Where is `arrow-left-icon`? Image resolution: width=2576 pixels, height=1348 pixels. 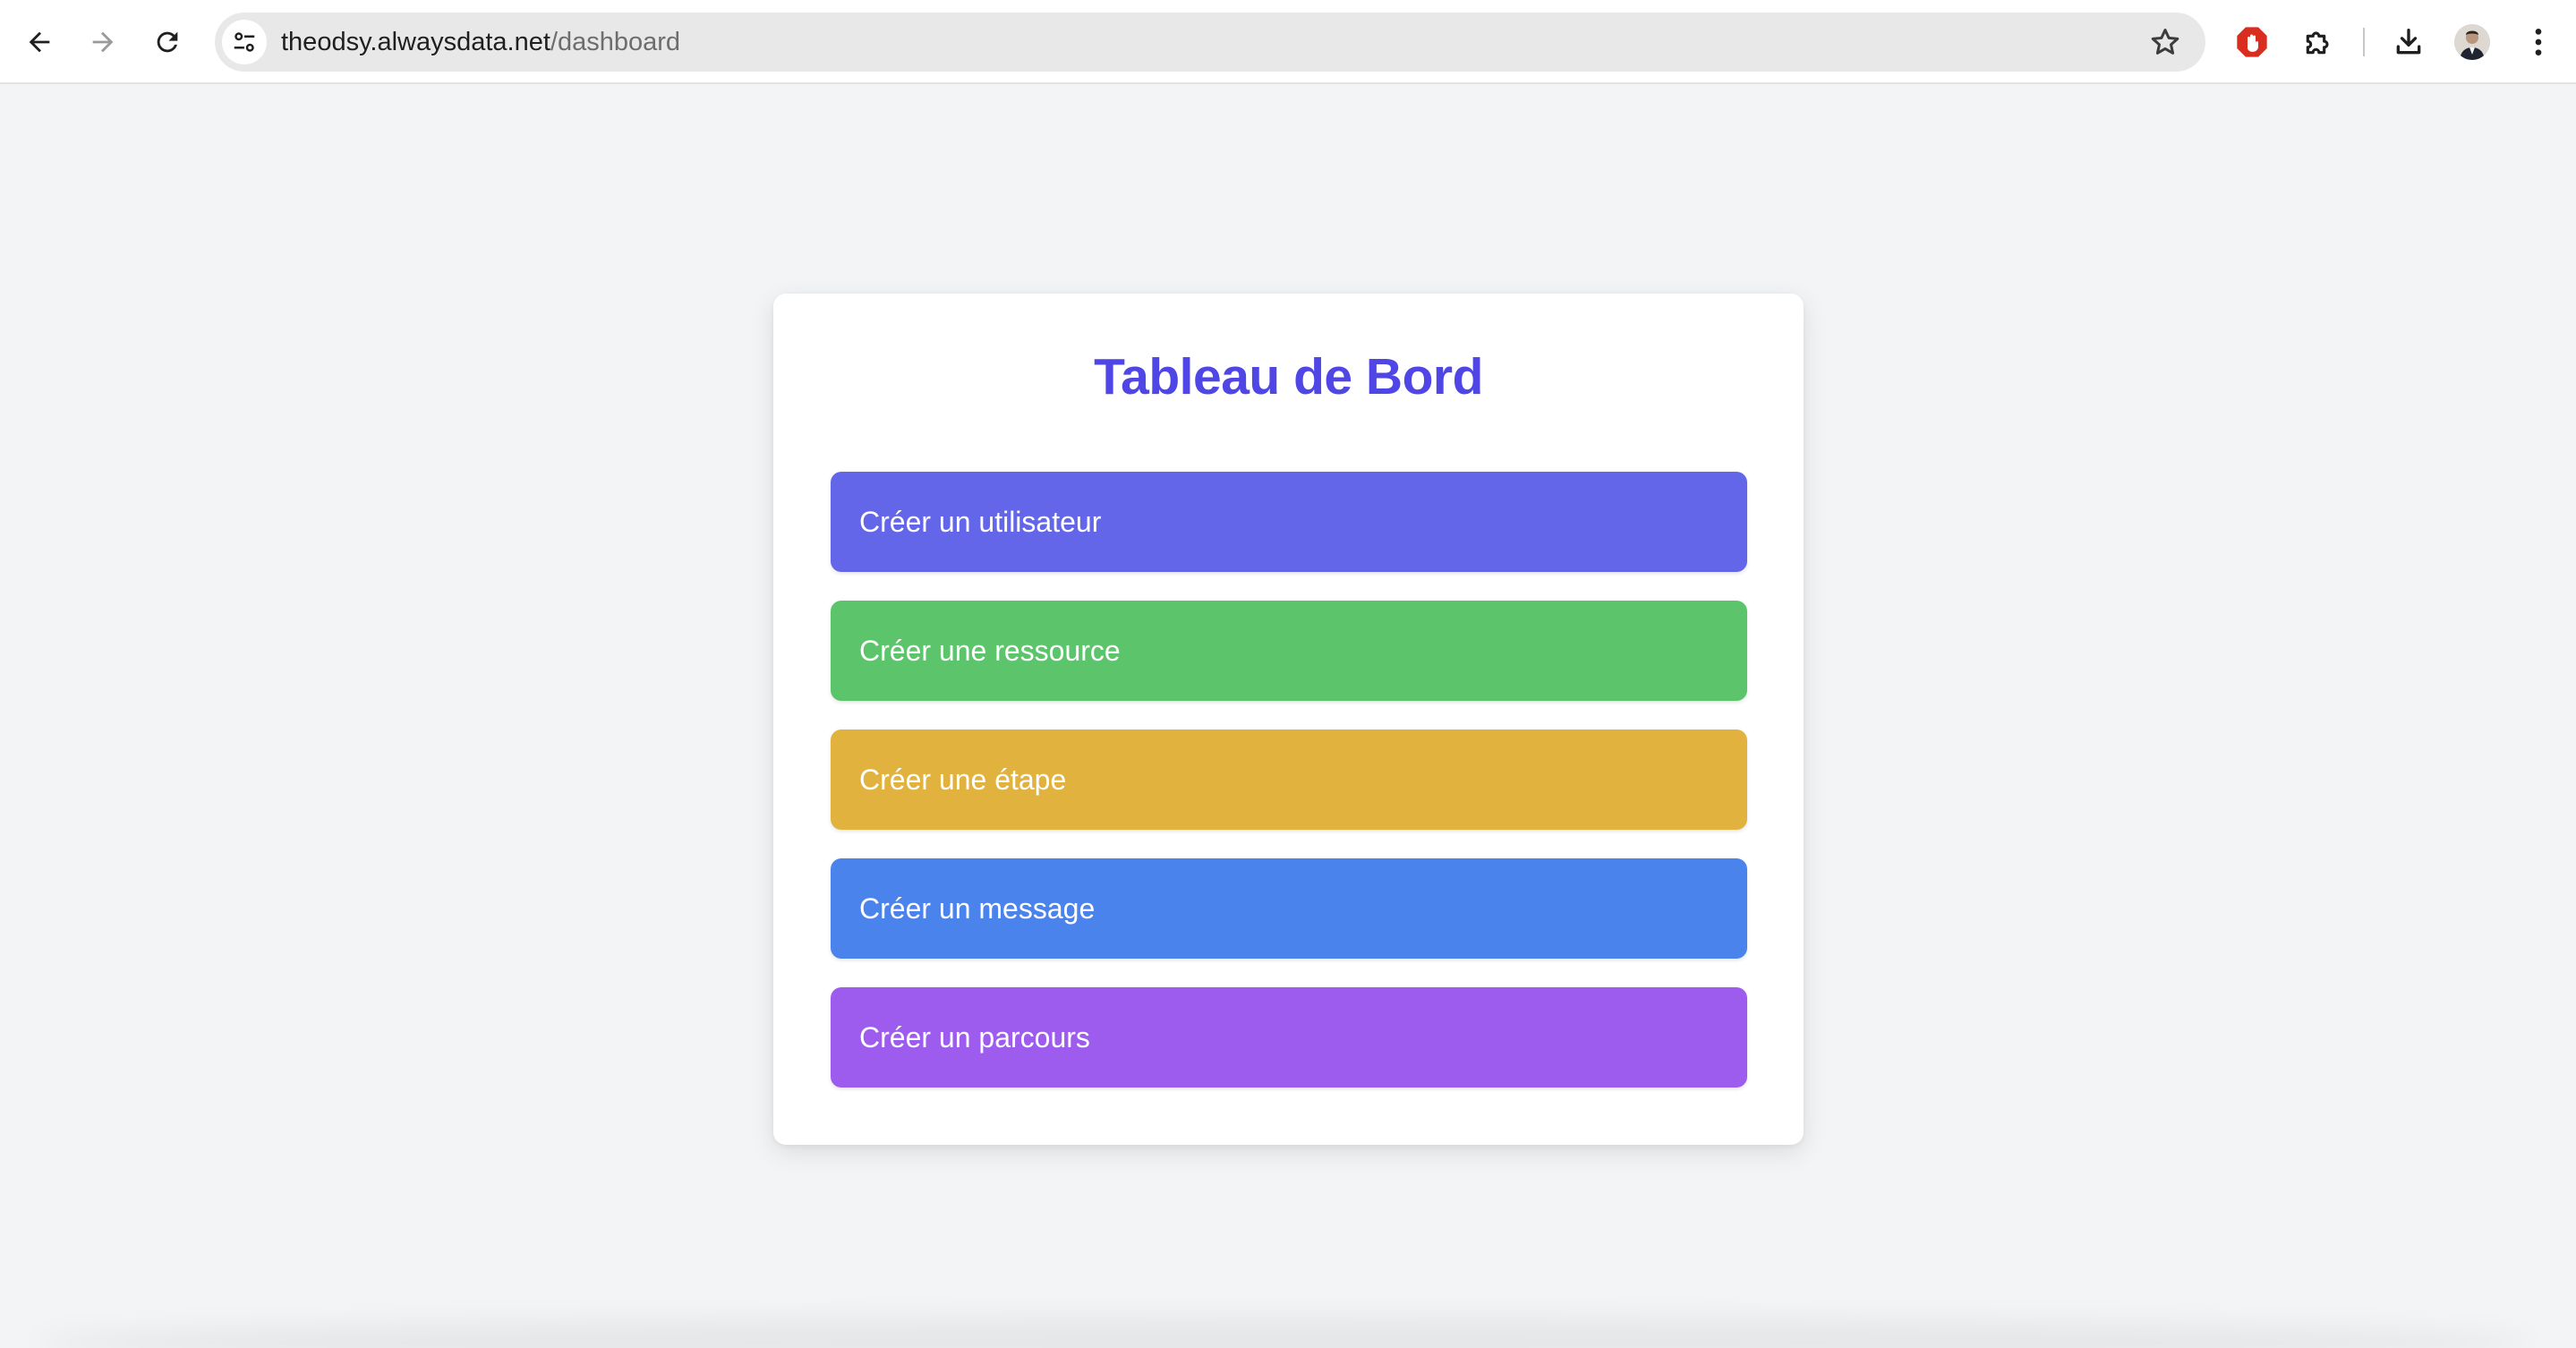
arrow-left-icon is located at coordinates (39, 42).